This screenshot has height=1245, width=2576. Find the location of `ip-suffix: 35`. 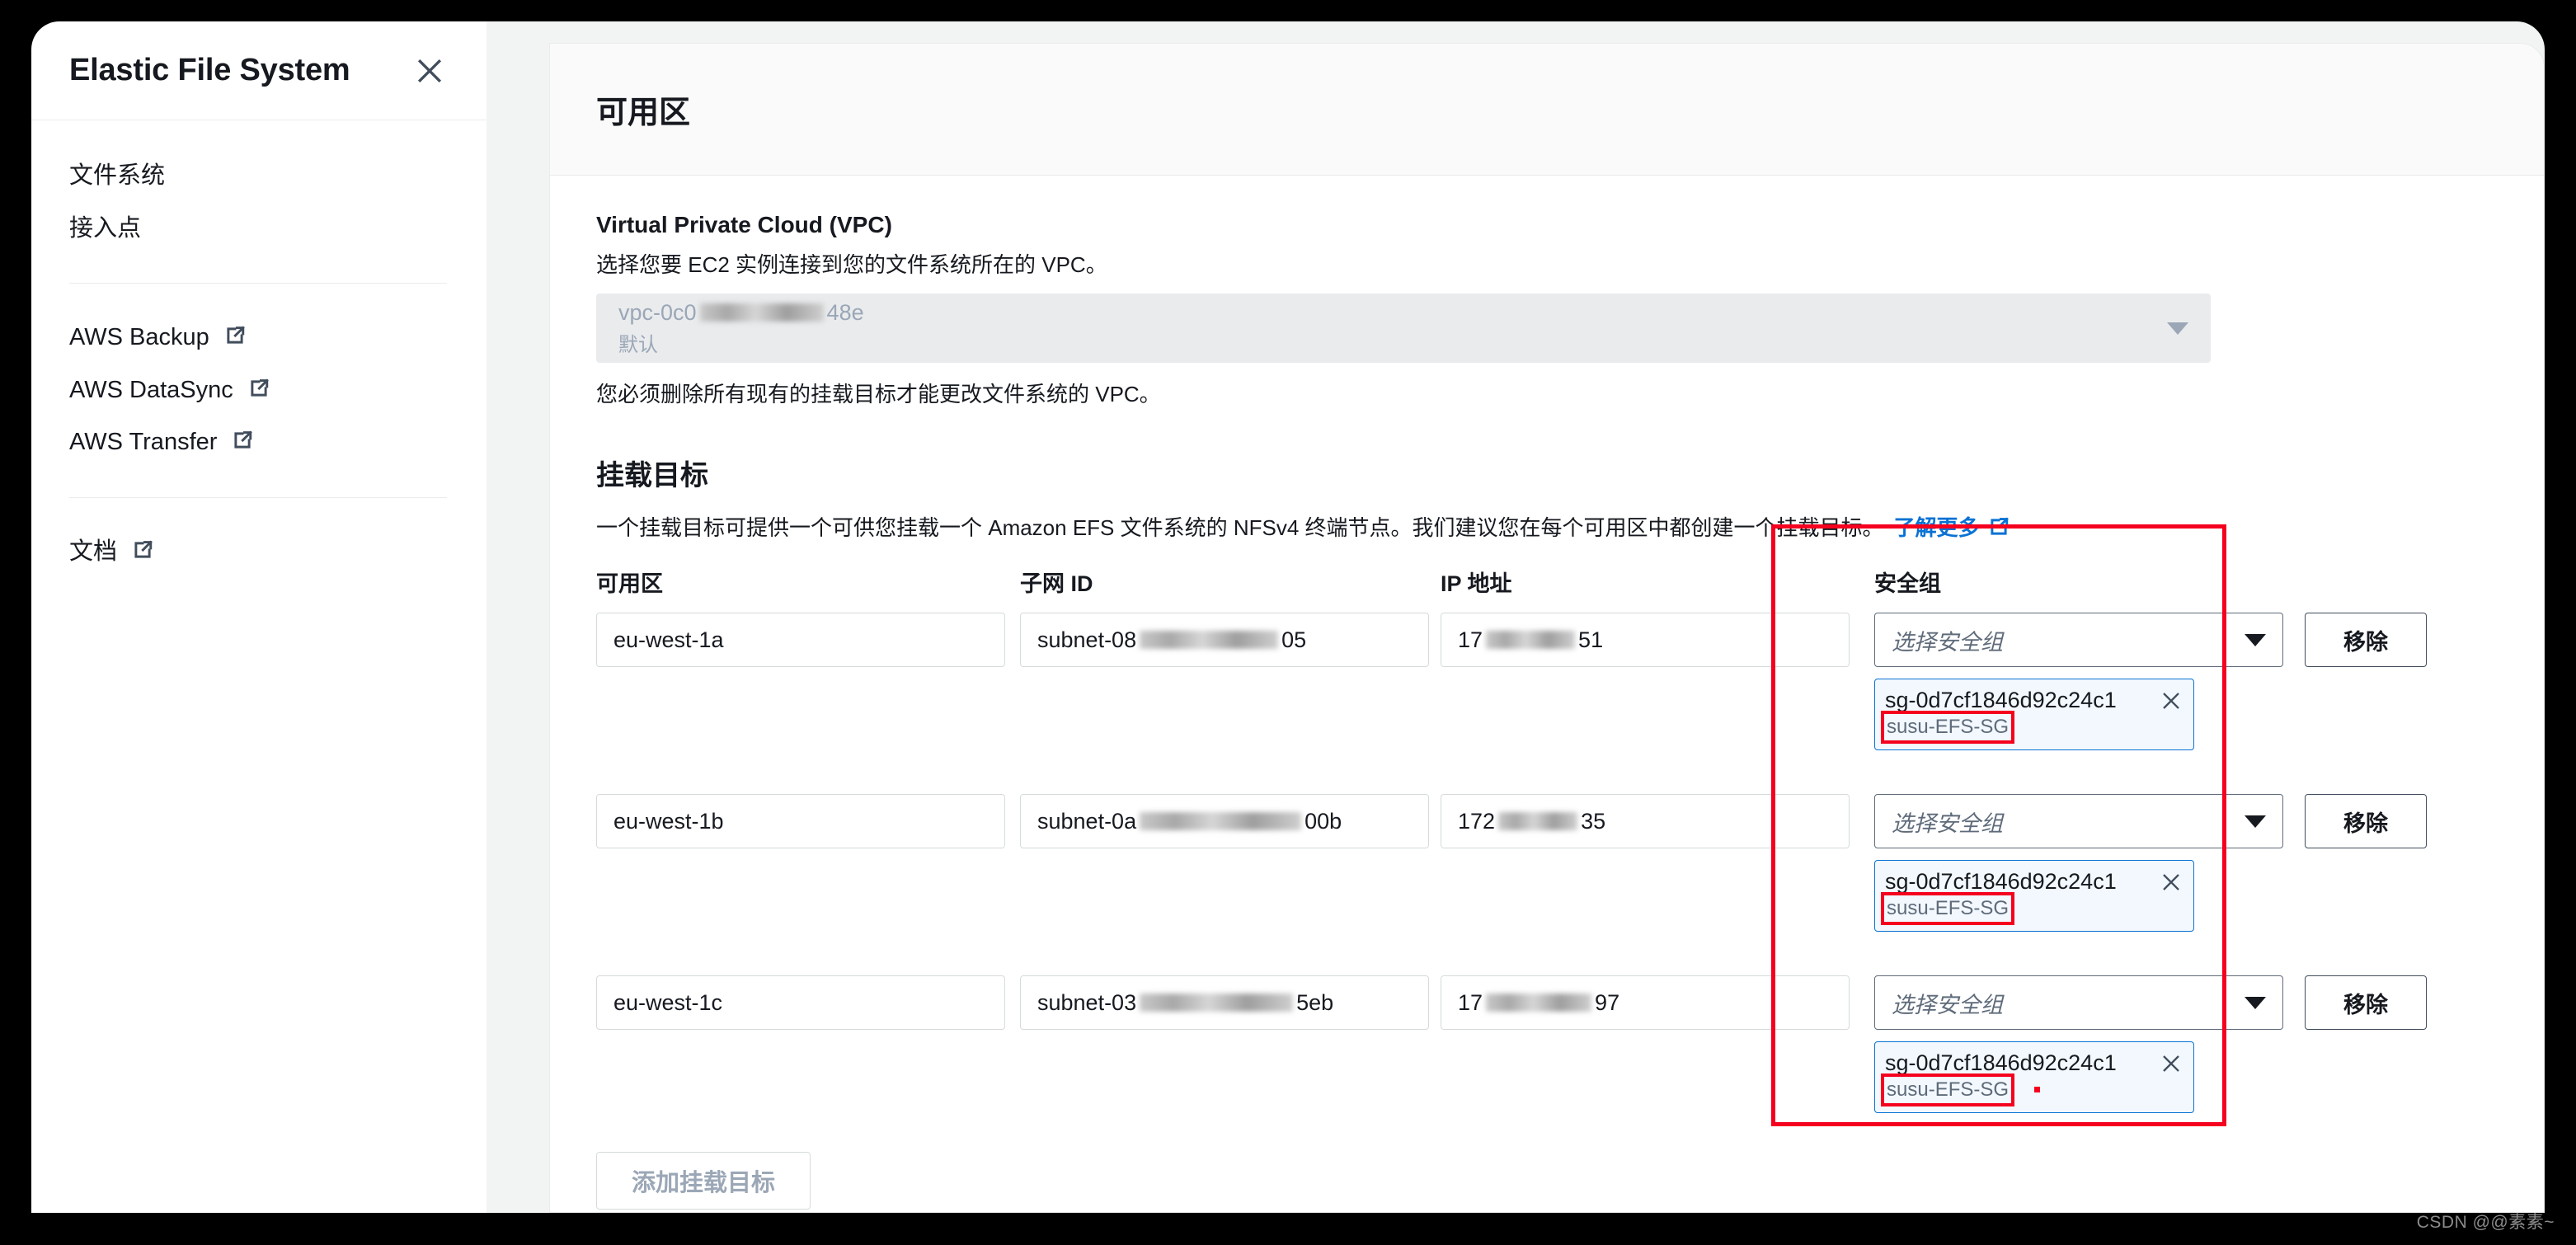

ip-suffix: 35 is located at coordinates (1593, 821).